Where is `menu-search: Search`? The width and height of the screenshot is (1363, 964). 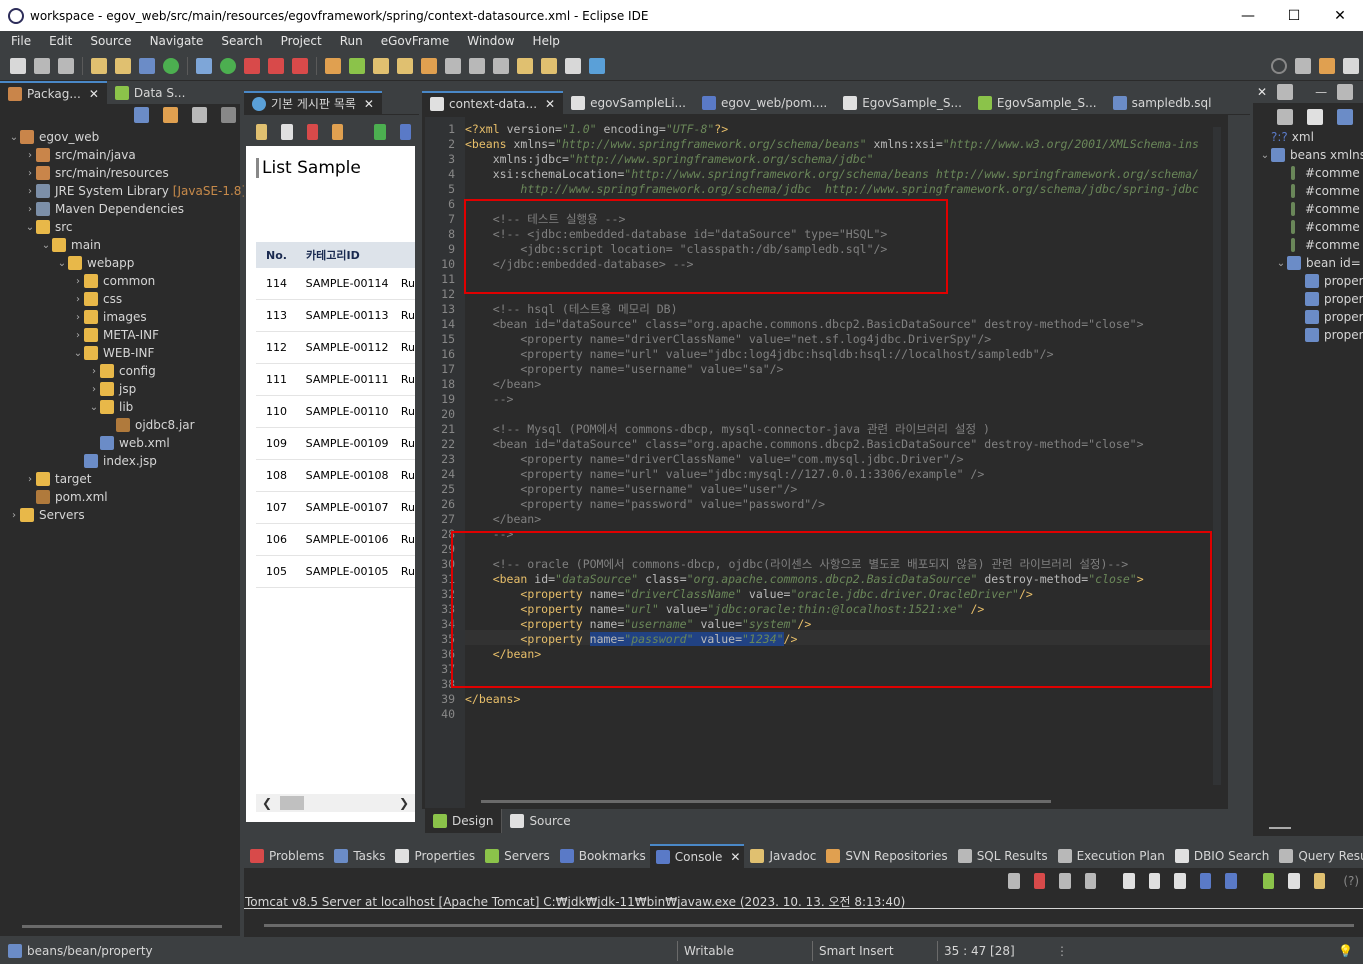
menu-search: Search is located at coordinates (241, 41).